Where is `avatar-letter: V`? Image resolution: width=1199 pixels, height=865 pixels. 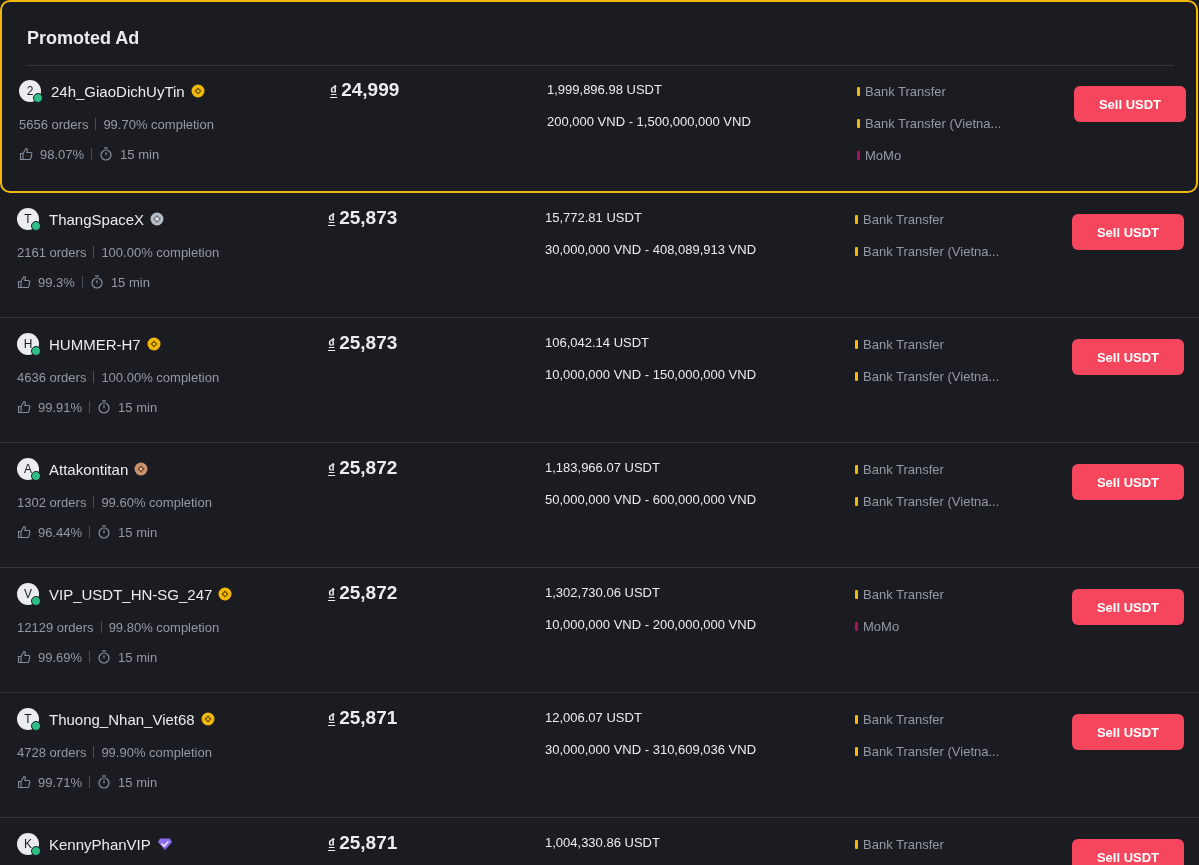
avatar-letter: V is located at coordinates (28, 594).